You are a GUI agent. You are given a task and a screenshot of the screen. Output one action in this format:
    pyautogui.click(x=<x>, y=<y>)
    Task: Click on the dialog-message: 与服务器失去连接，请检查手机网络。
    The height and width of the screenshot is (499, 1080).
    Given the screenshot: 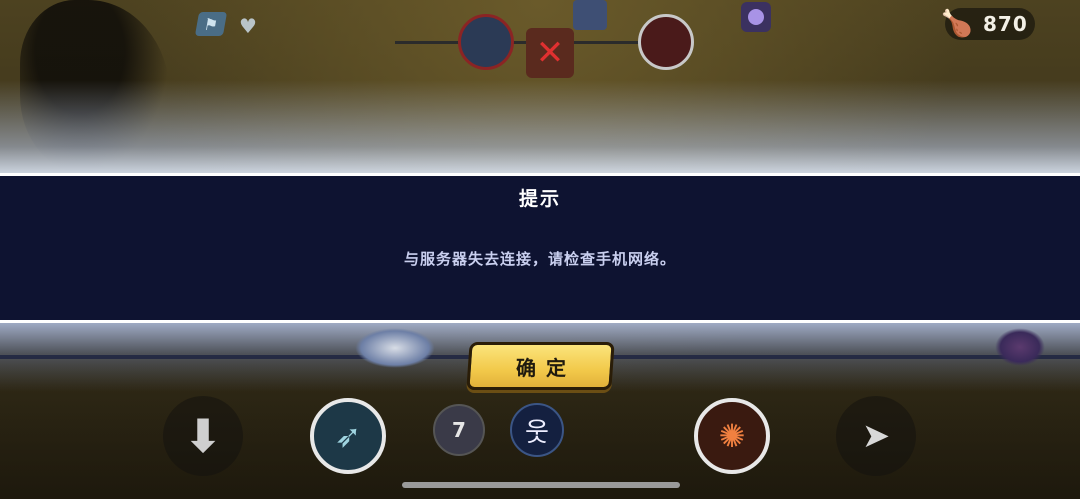 What is the action you would take?
    pyautogui.click(x=539, y=259)
    